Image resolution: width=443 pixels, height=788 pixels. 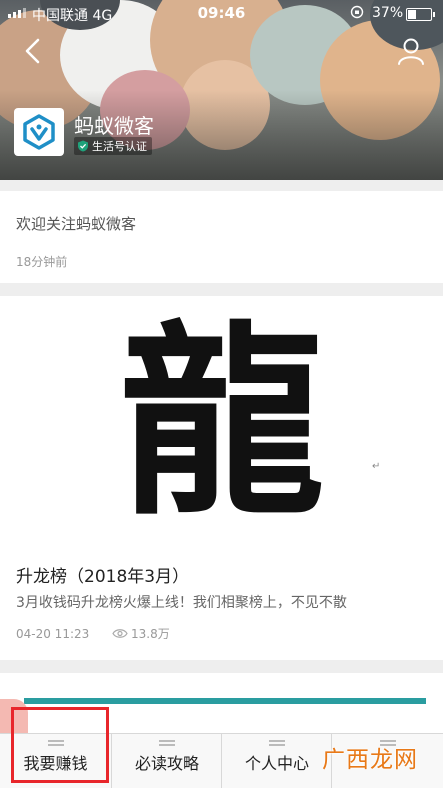 I want to click on account-name: 蚂蚁微客, so click(x=114, y=126).